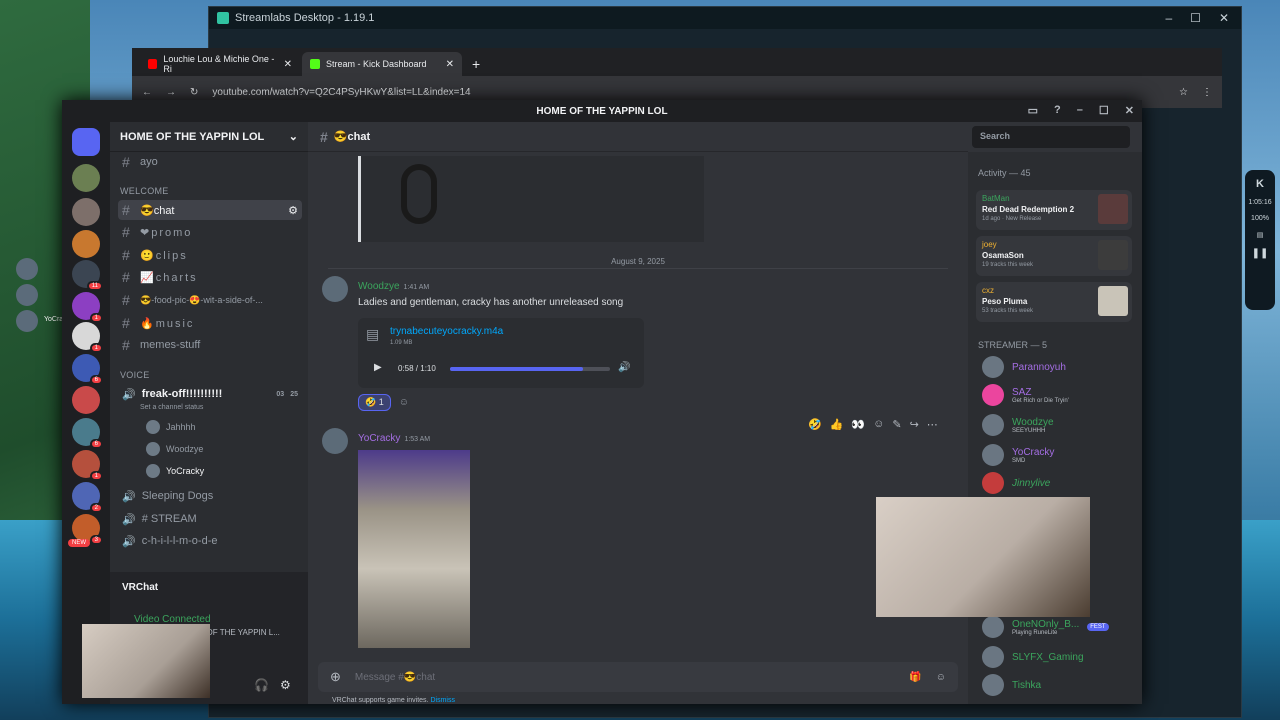  Describe the element at coordinates (815, 424) in the screenshot. I see `reaction-icon: 🤣` at that location.